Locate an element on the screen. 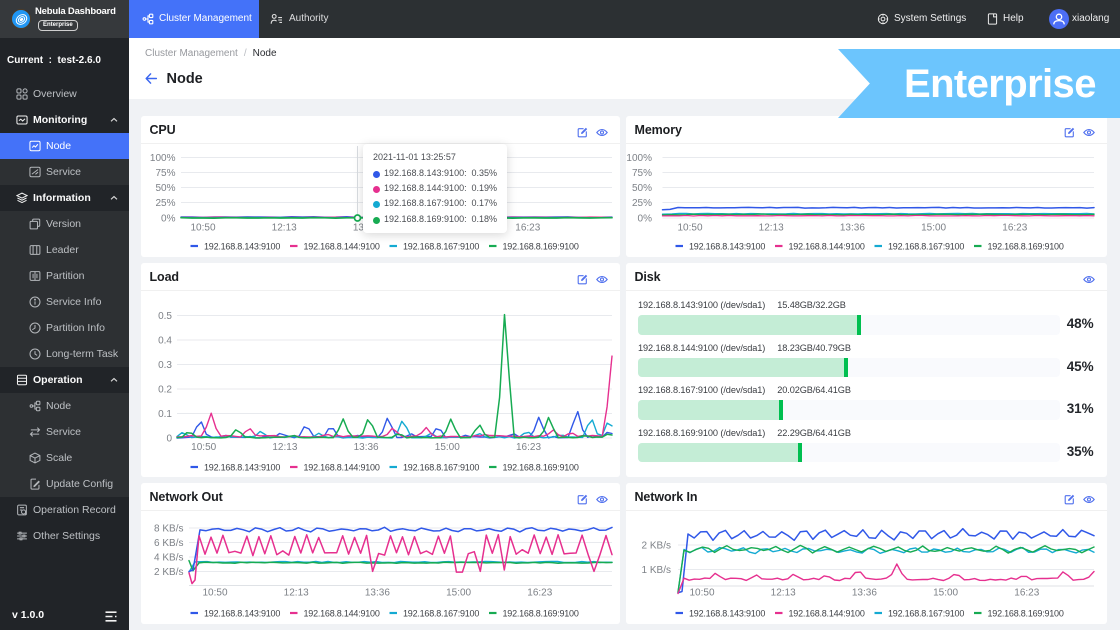 The image size is (1120, 630). svg-text: 1 KB/s is located at coordinates (656, 570).